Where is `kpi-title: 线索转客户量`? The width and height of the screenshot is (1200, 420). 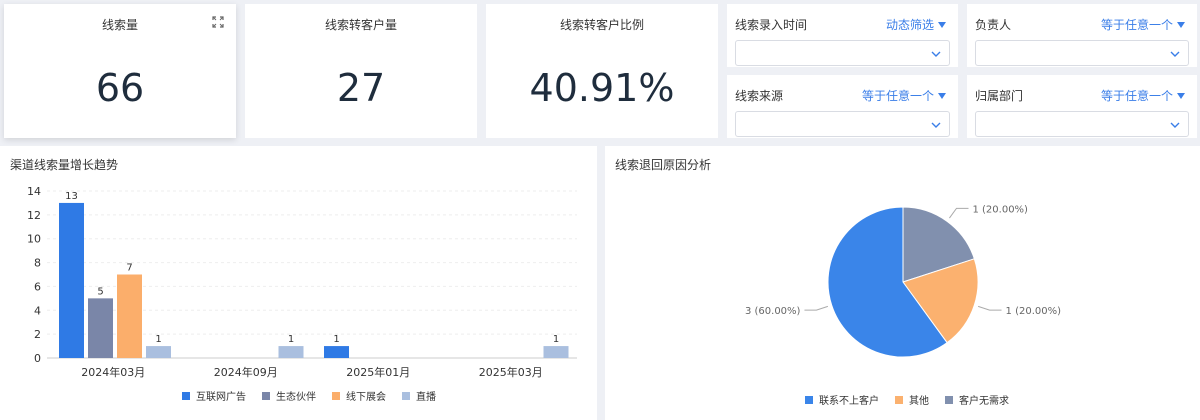
kpi-title: 线索转客户量 is located at coordinates (360, 25).